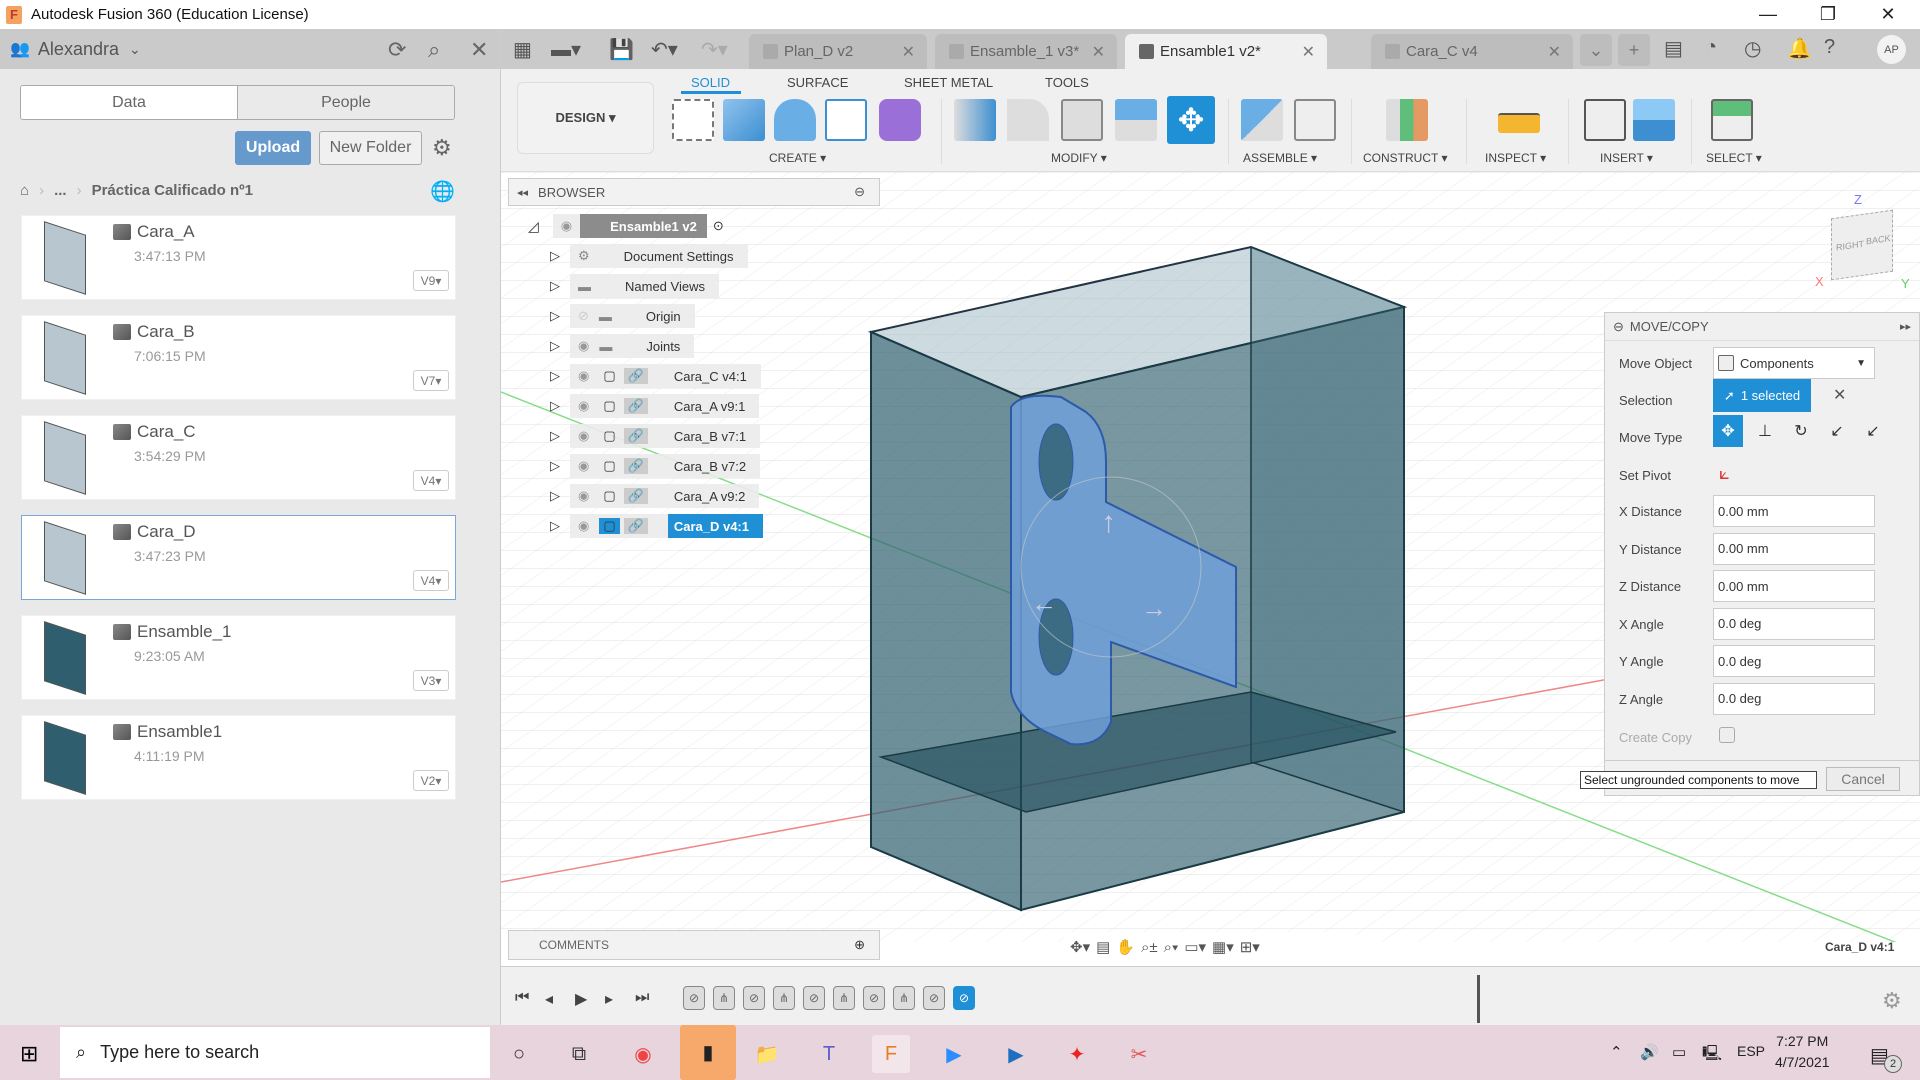 Image resolution: width=1920 pixels, height=1080 pixels. I want to click on new-folder-button: New Folder, so click(370, 148).